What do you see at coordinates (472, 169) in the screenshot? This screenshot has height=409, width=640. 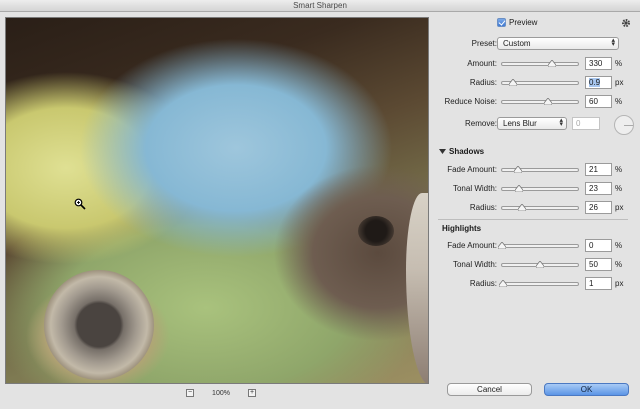 I see `shadows-fade-label: Fade Amount:` at bounding box center [472, 169].